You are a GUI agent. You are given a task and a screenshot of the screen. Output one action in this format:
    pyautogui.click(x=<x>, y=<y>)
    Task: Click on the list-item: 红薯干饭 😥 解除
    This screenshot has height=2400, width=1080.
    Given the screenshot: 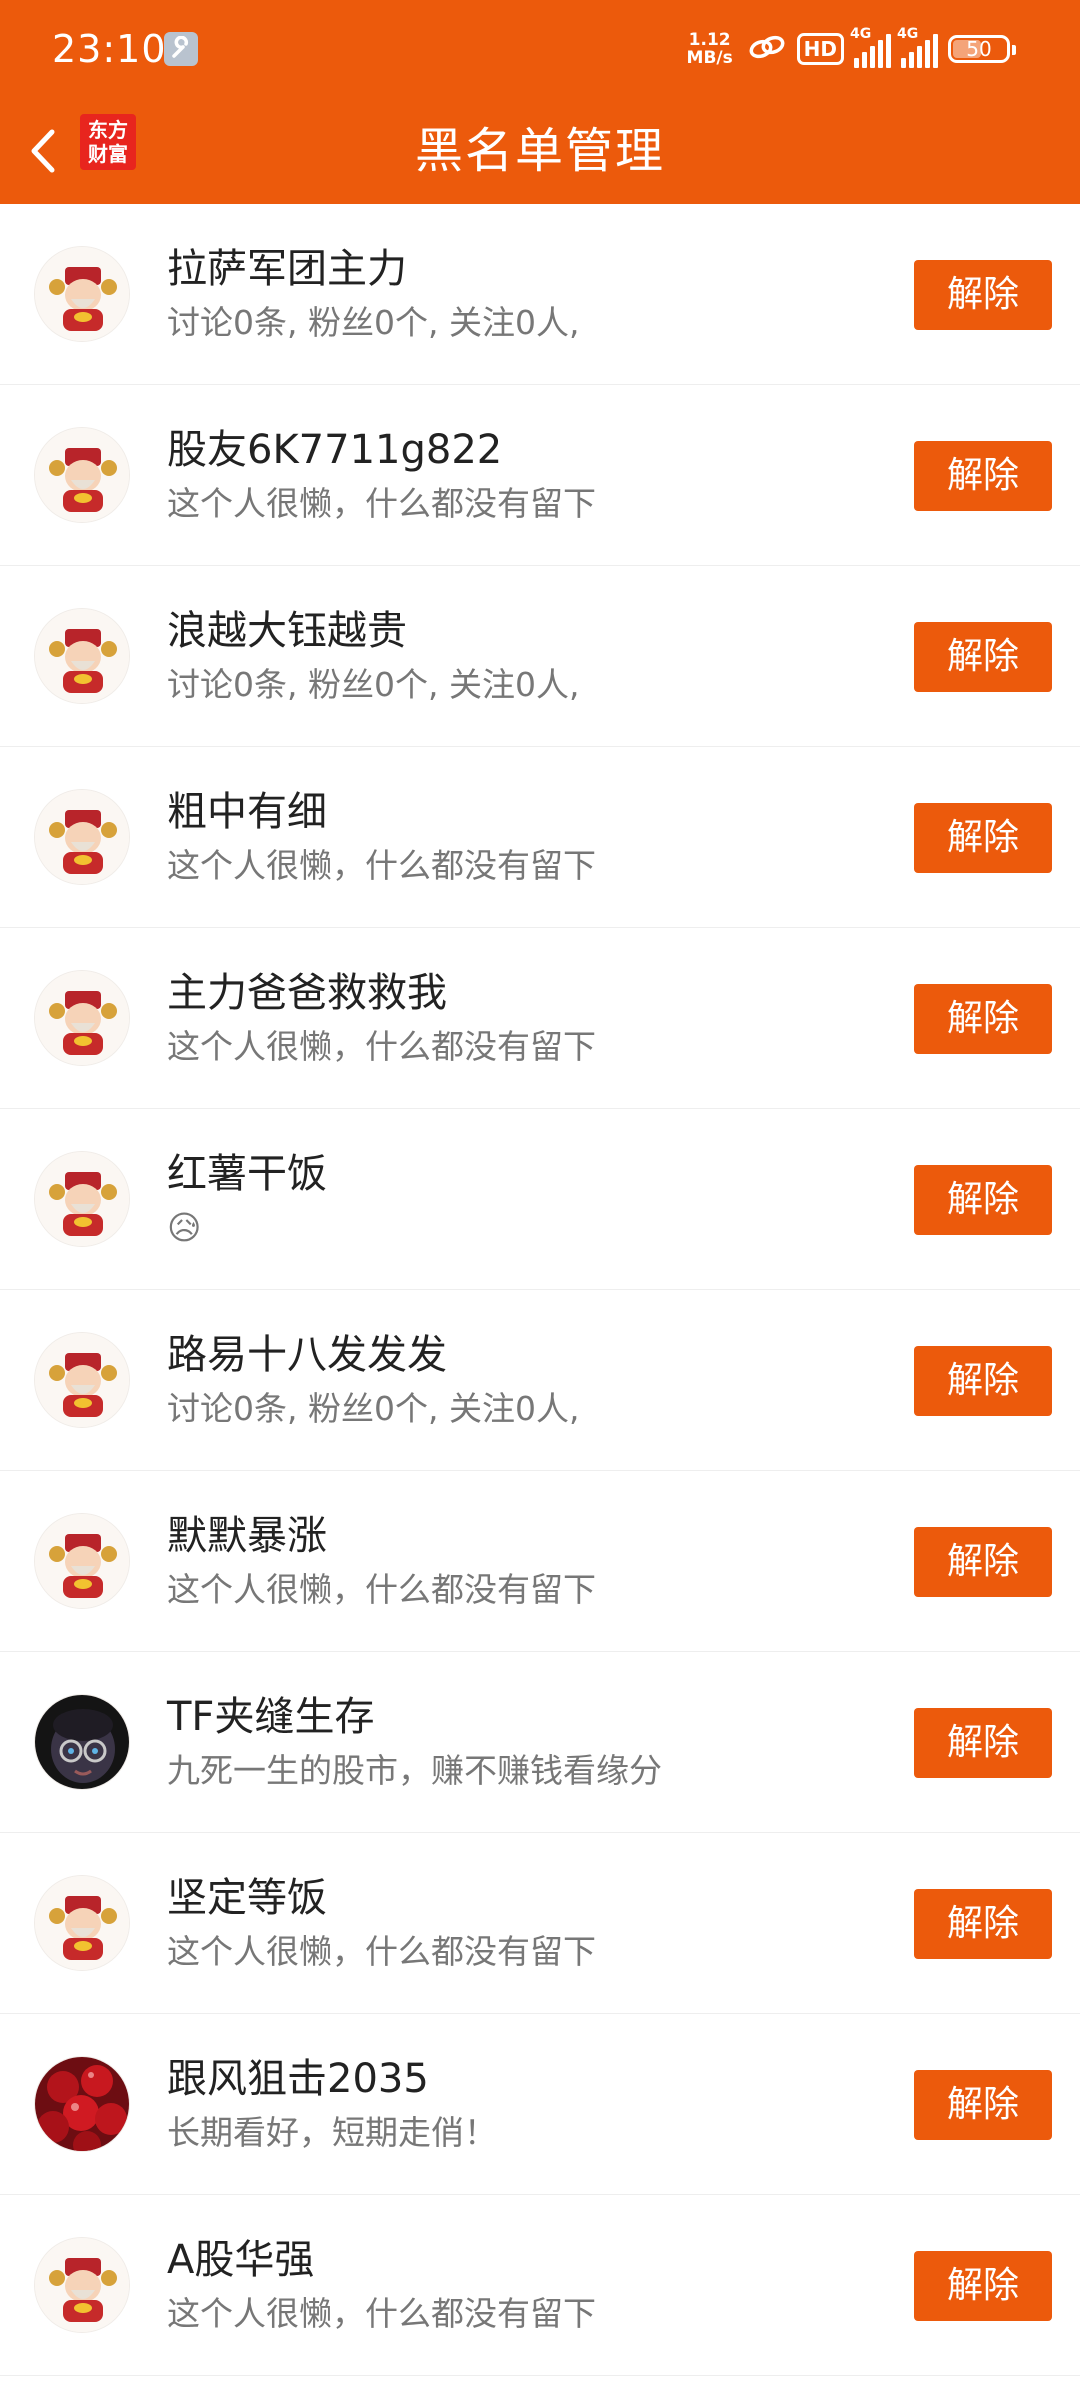 What is the action you would take?
    pyautogui.click(x=540, y=1199)
    